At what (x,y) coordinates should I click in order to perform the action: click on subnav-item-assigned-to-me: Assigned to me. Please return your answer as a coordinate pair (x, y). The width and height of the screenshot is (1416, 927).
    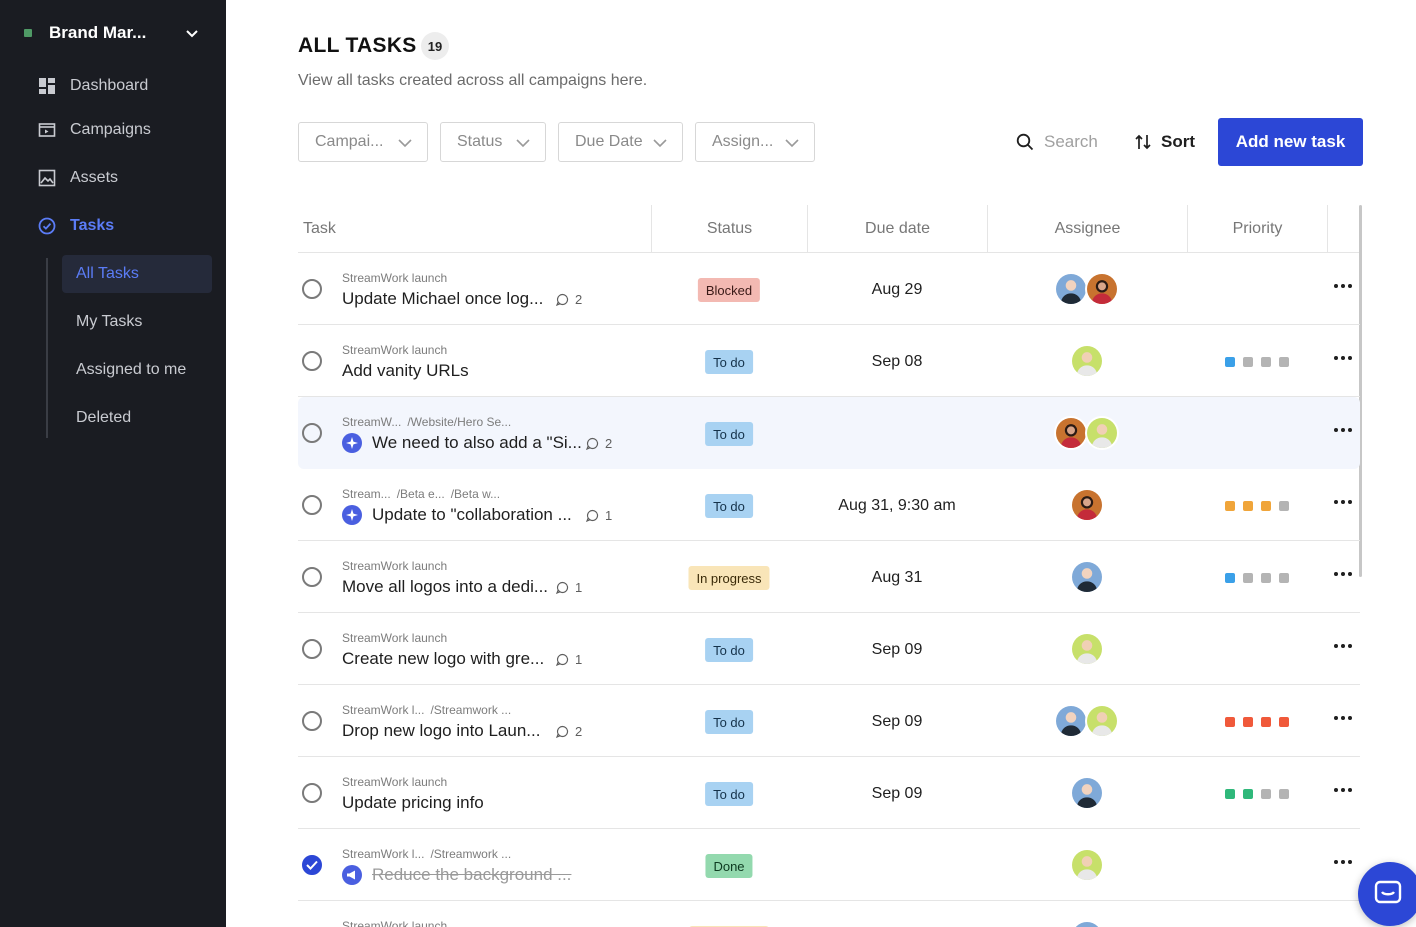
    Looking at the image, I should click on (137, 370).